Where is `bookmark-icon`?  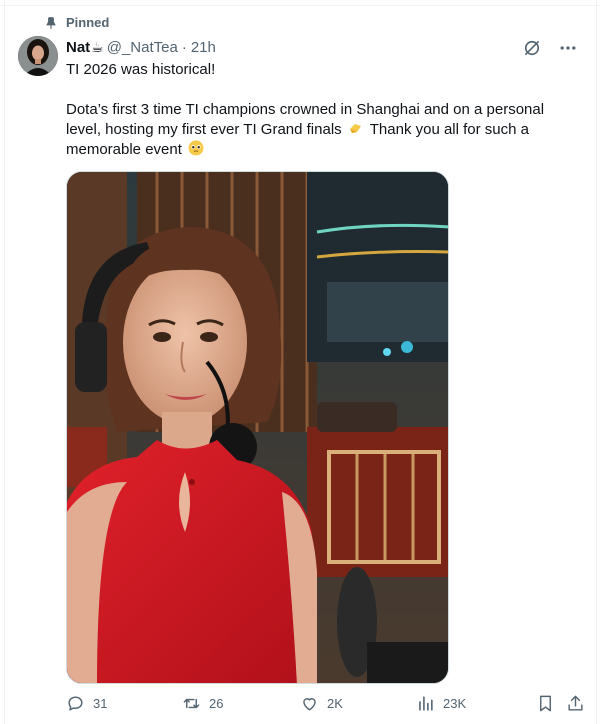
bookmark-icon is located at coordinates (545, 703).